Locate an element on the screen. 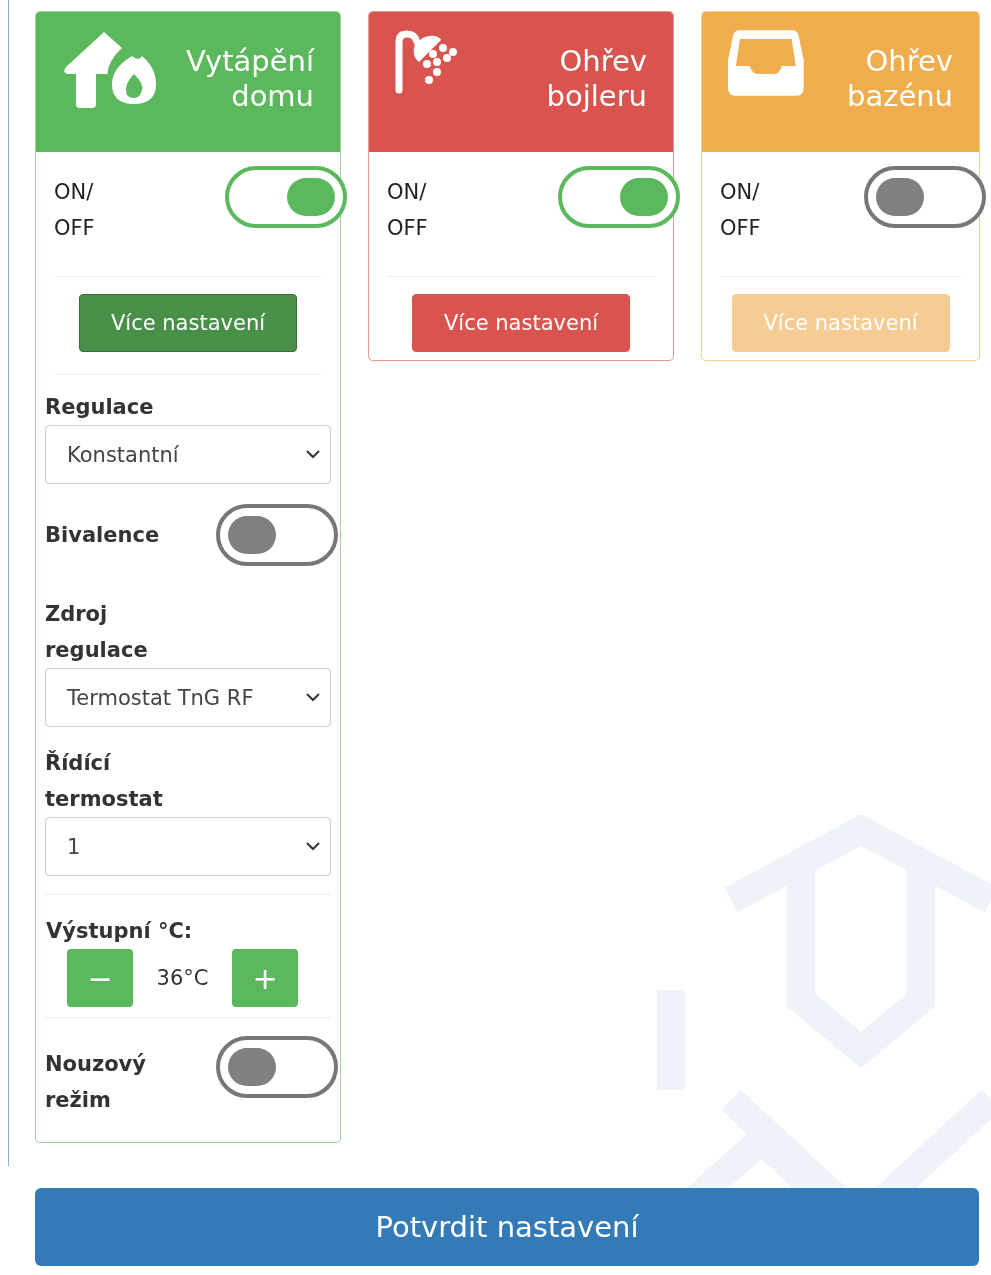 This screenshot has width=991, height=1275. card-title: Ohřev bojleru is located at coordinates (596, 79).